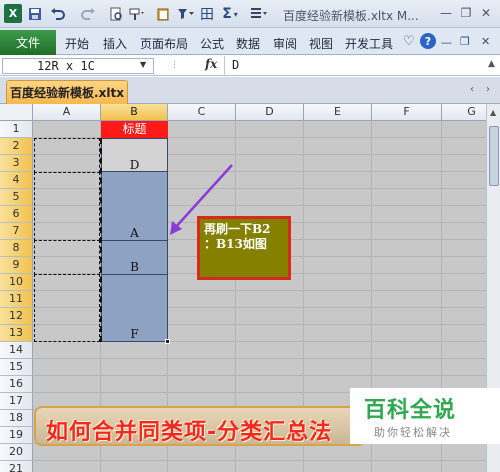  I want to click on tab-home: 开始, so click(77, 43).